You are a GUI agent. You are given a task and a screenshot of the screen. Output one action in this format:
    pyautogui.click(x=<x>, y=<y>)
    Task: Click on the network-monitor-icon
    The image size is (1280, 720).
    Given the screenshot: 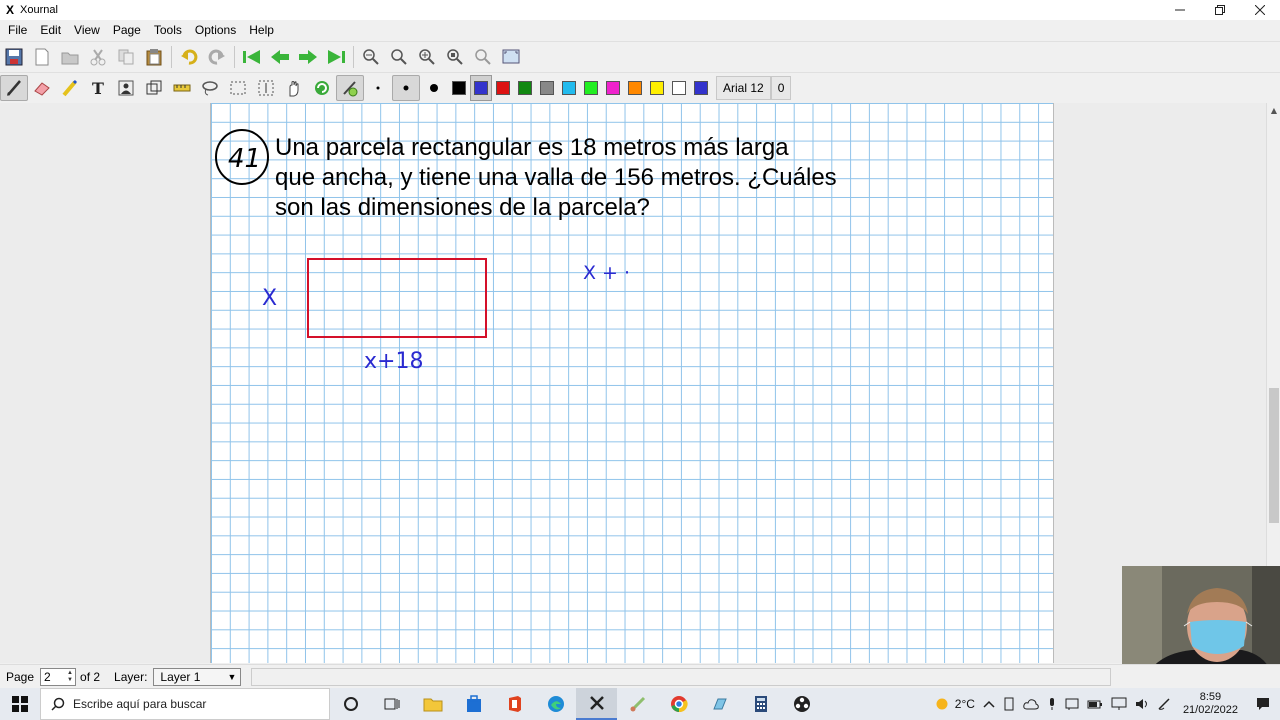 What is the action you would take?
    pyautogui.click(x=1119, y=703)
    